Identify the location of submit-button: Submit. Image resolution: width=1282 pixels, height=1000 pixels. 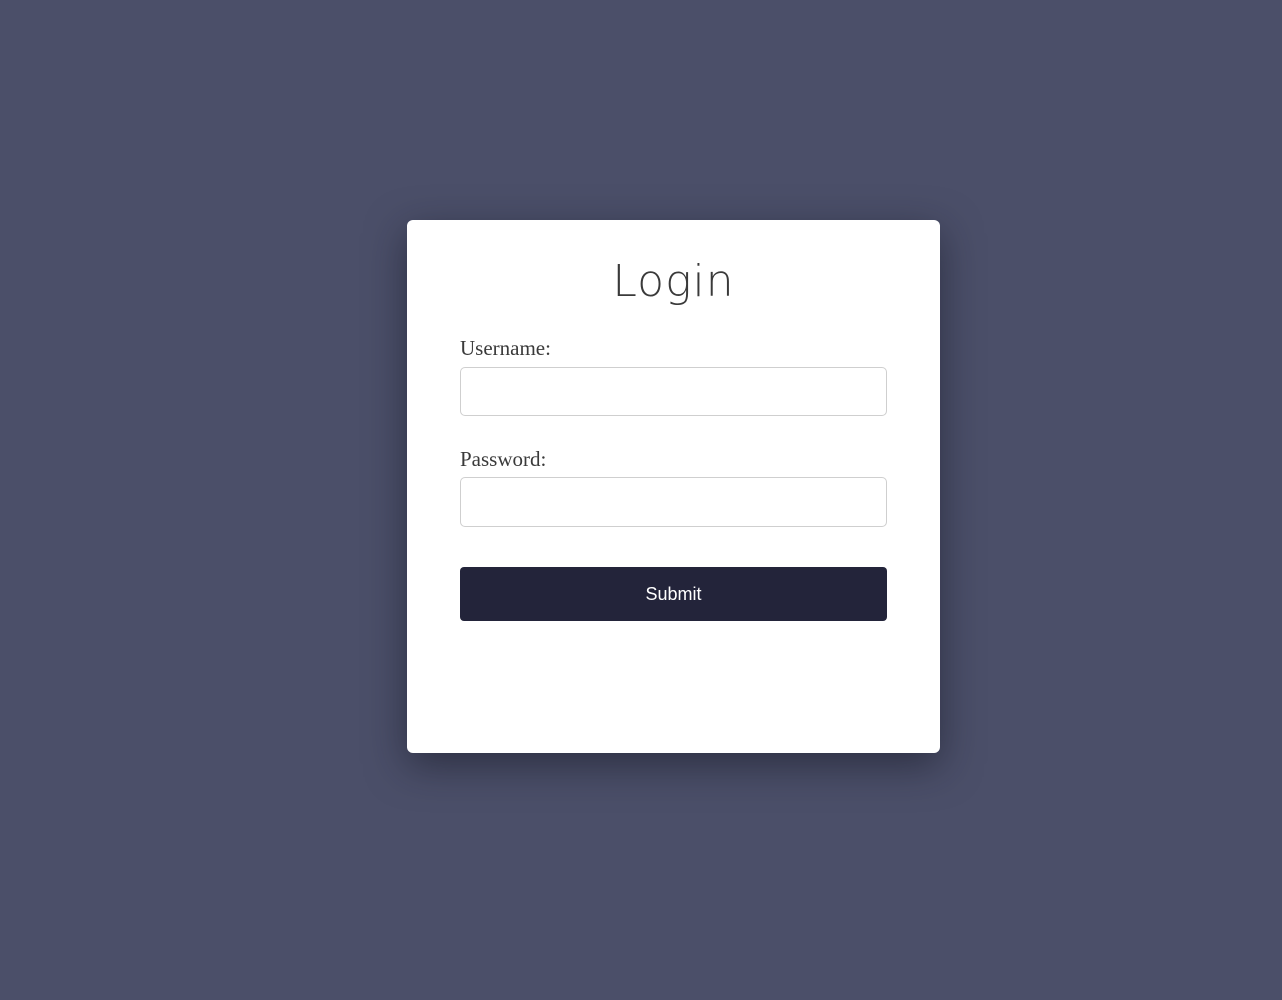
(673, 594).